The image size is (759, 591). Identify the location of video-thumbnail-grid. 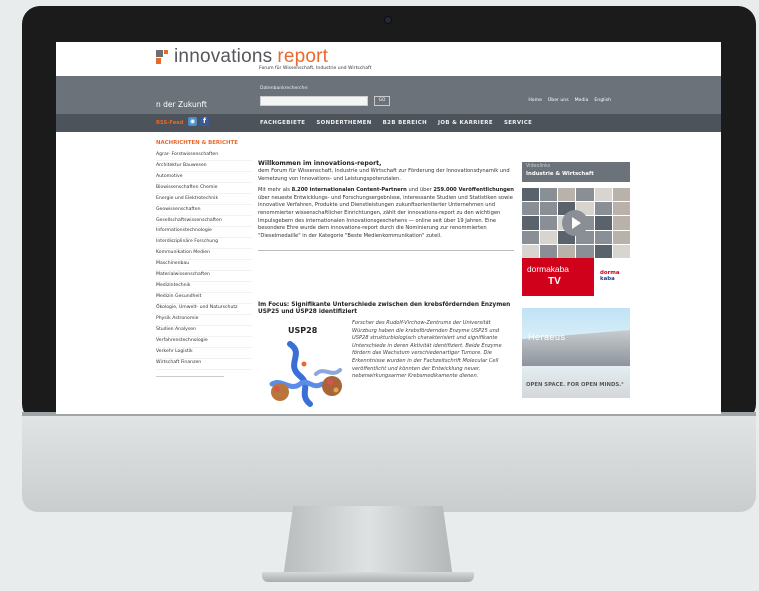
(576, 223).